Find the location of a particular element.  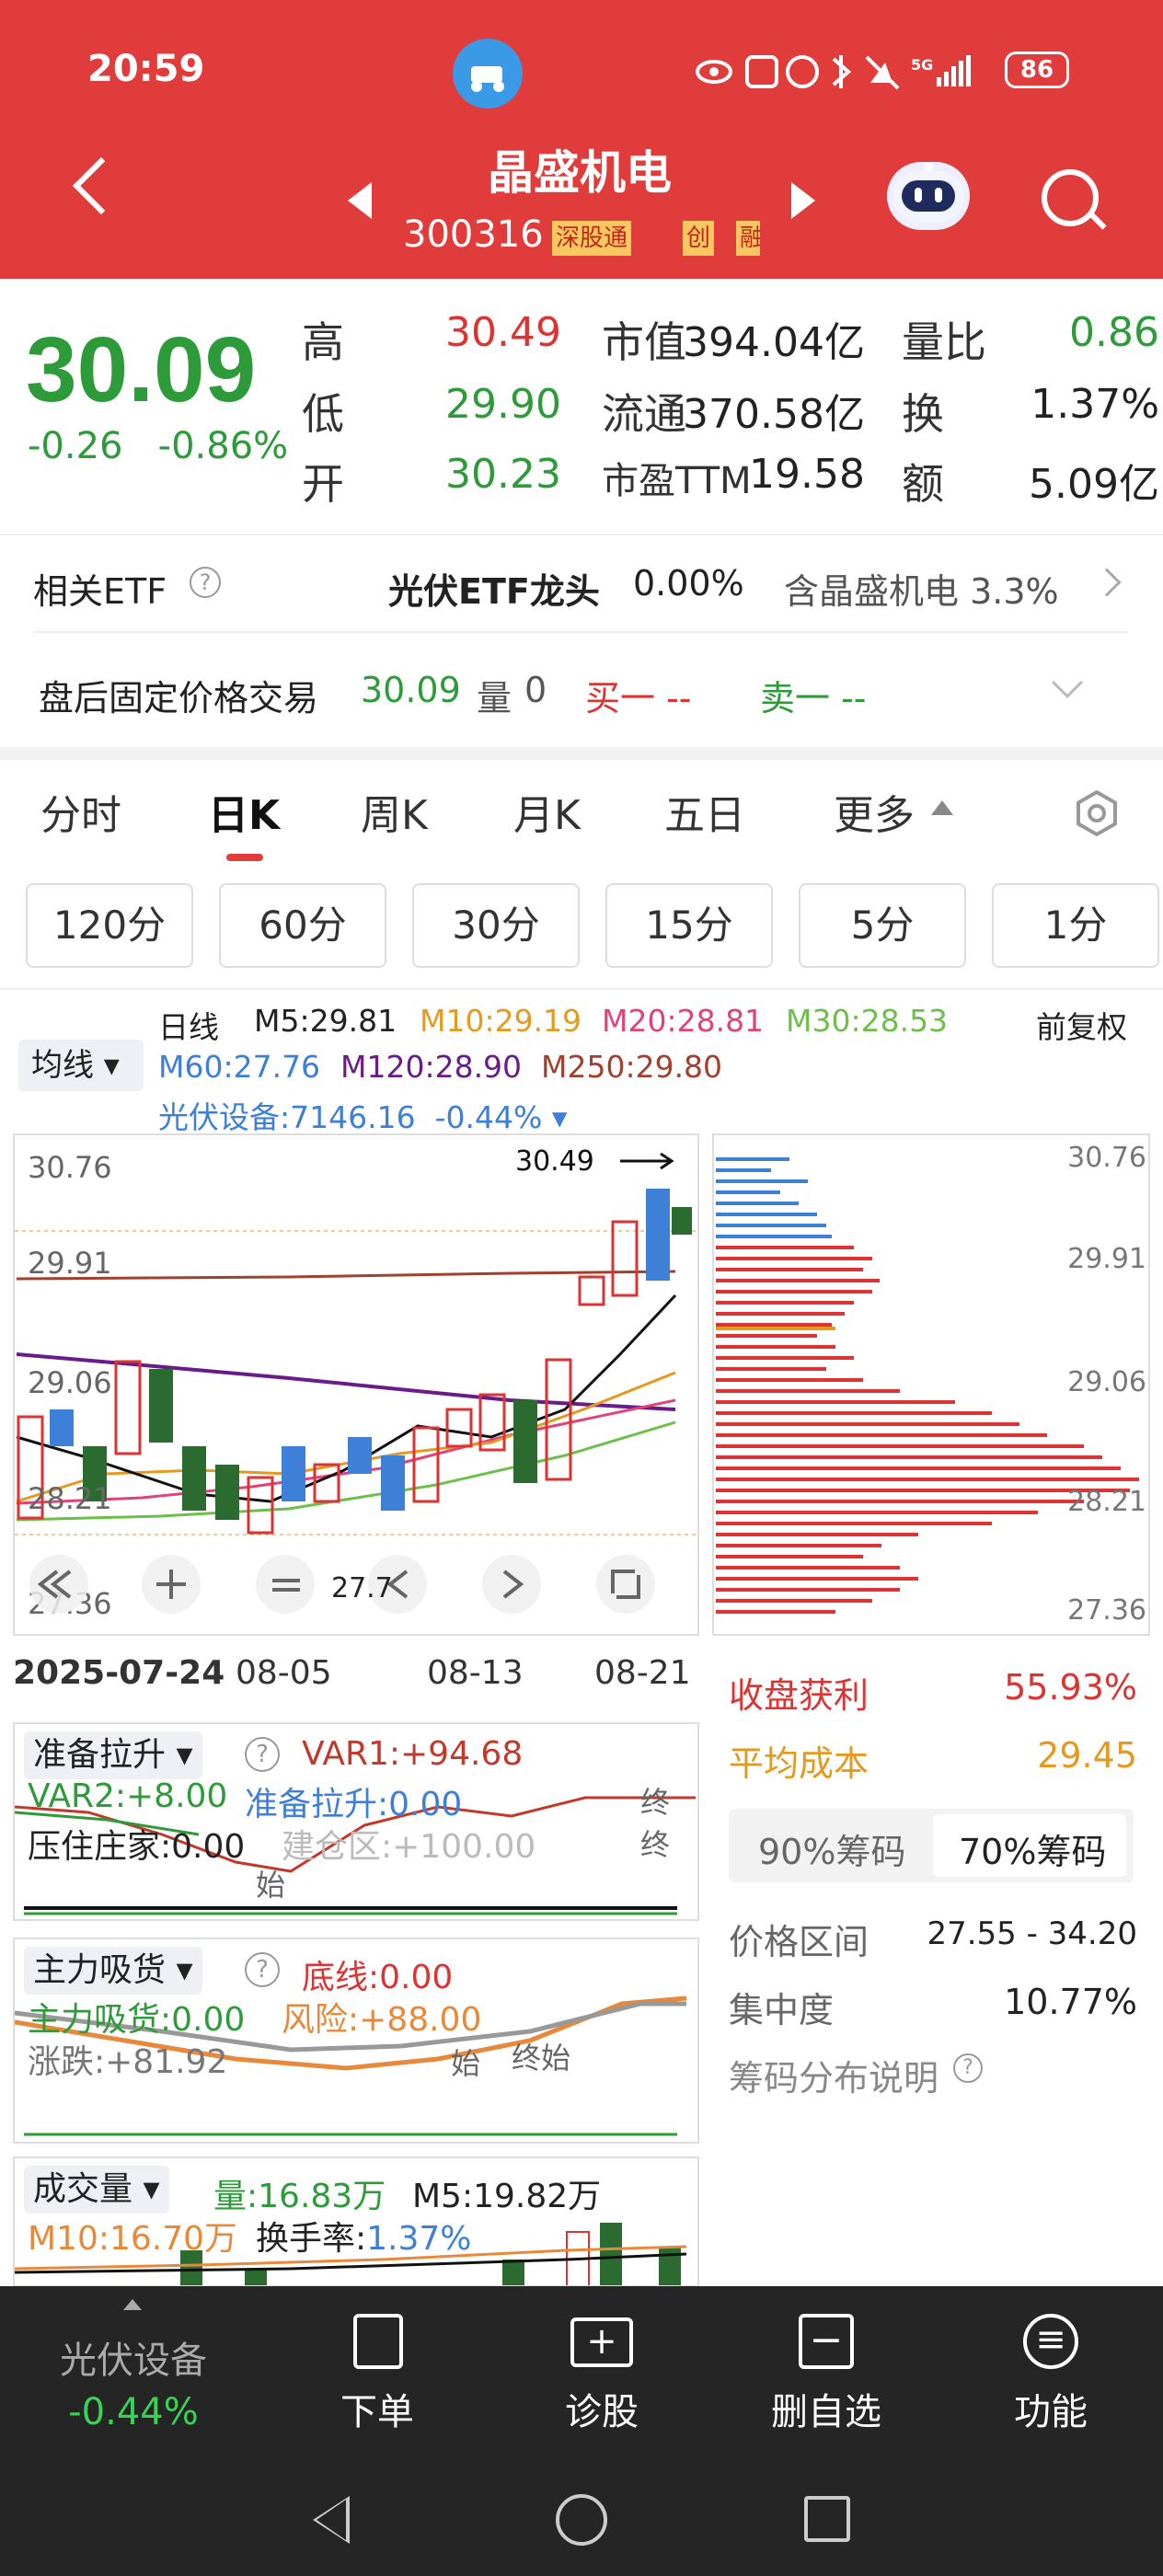

ind1-end: 终终 is located at coordinates (655, 1823).